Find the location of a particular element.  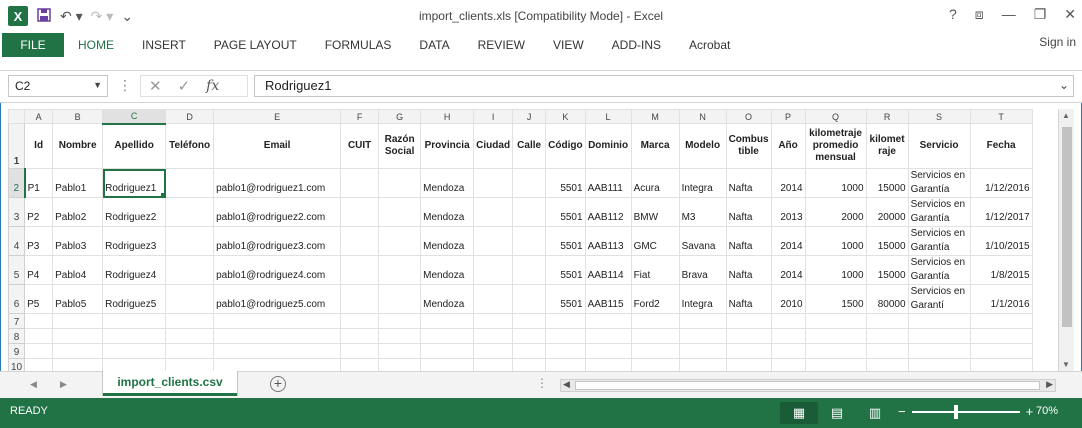

header-cell: Servicio is located at coordinates (939, 146).